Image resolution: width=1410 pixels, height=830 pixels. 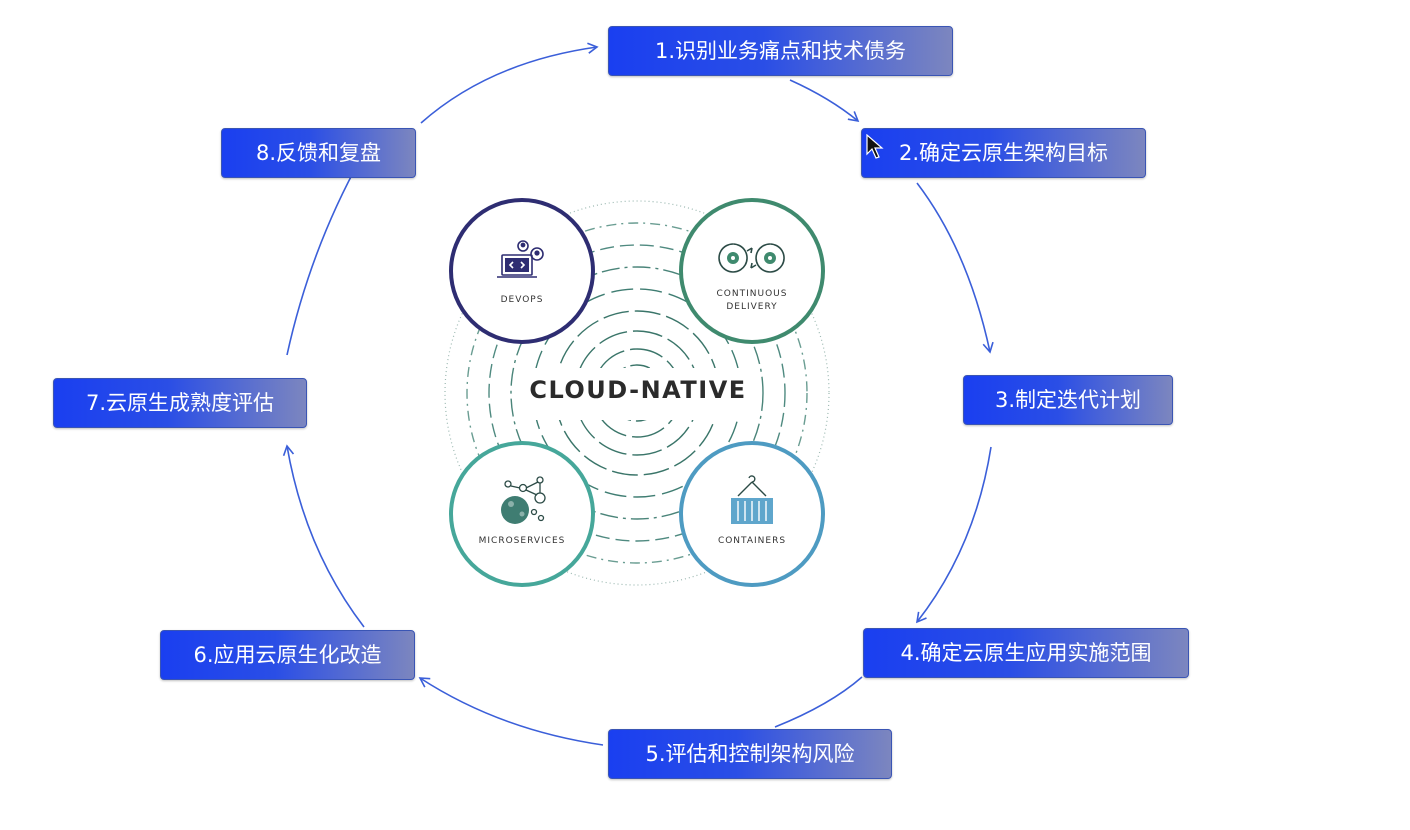 What do you see at coordinates (1003, 153) in the screenshot?
I see `step-2-box: 2.确定云原生架构目标` at bounding box center [1003, 153].